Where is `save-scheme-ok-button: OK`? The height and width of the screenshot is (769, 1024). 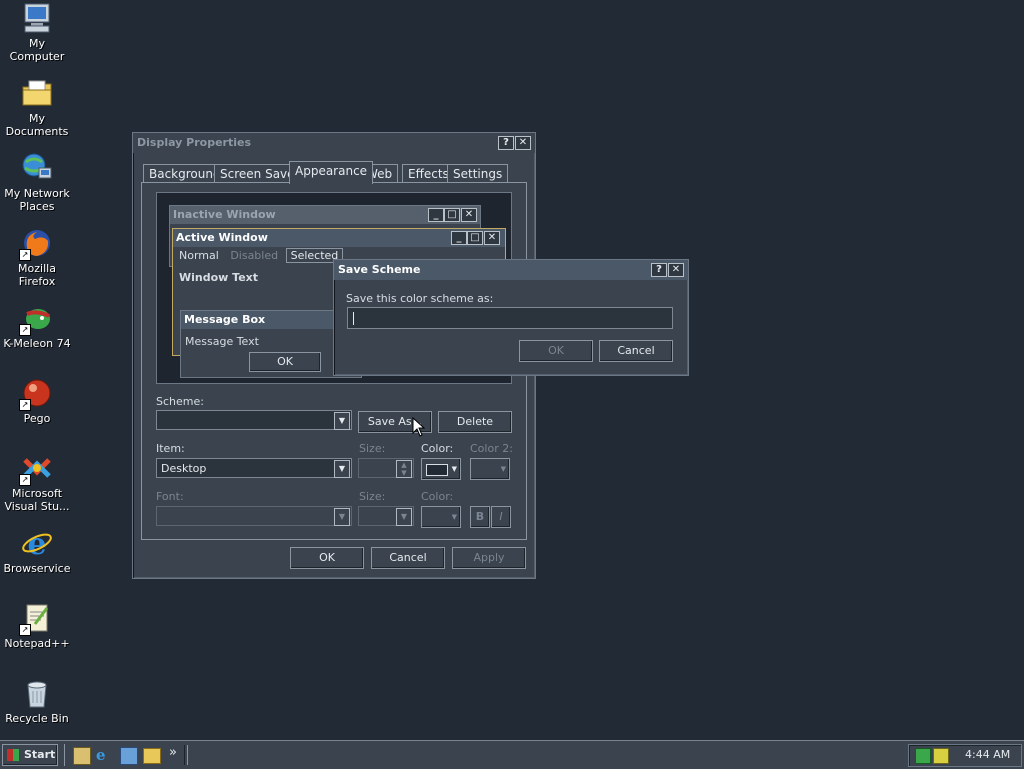
save-scheme-ok-button: OK is located at coordinates (556, 351).